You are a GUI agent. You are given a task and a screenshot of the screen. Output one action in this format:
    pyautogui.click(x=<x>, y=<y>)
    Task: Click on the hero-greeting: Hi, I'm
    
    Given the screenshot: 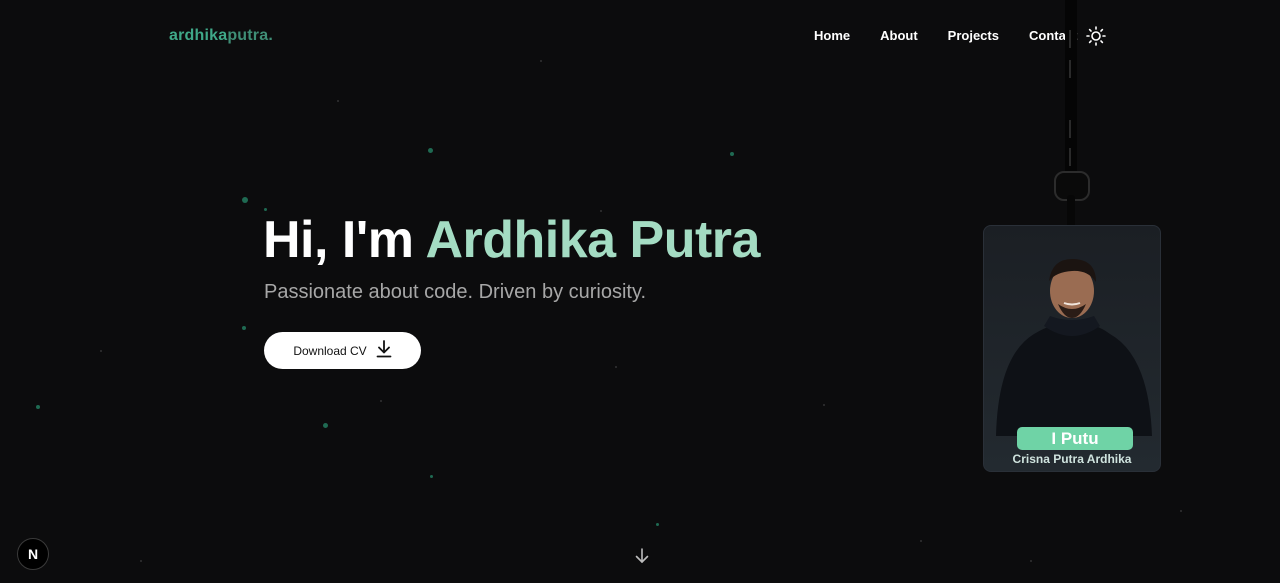 What is the action you would take?
    pyautogui.click(x=344, y=240)
    